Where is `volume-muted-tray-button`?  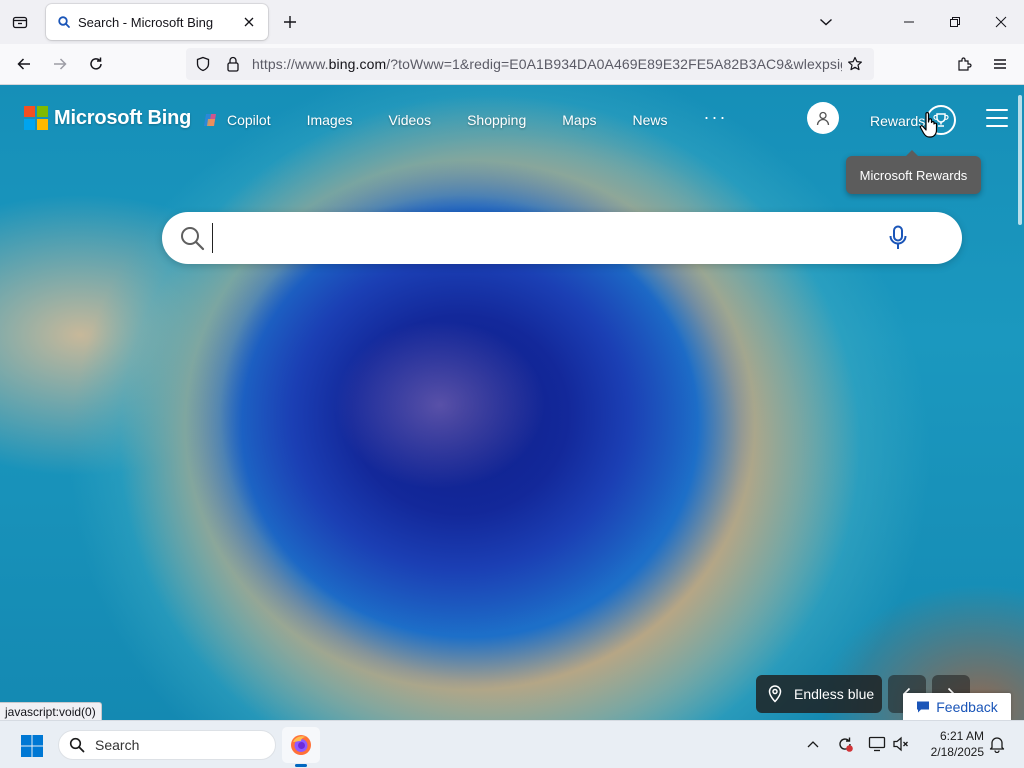
volume-muted-tray-button is located at coordinates (901, 744).